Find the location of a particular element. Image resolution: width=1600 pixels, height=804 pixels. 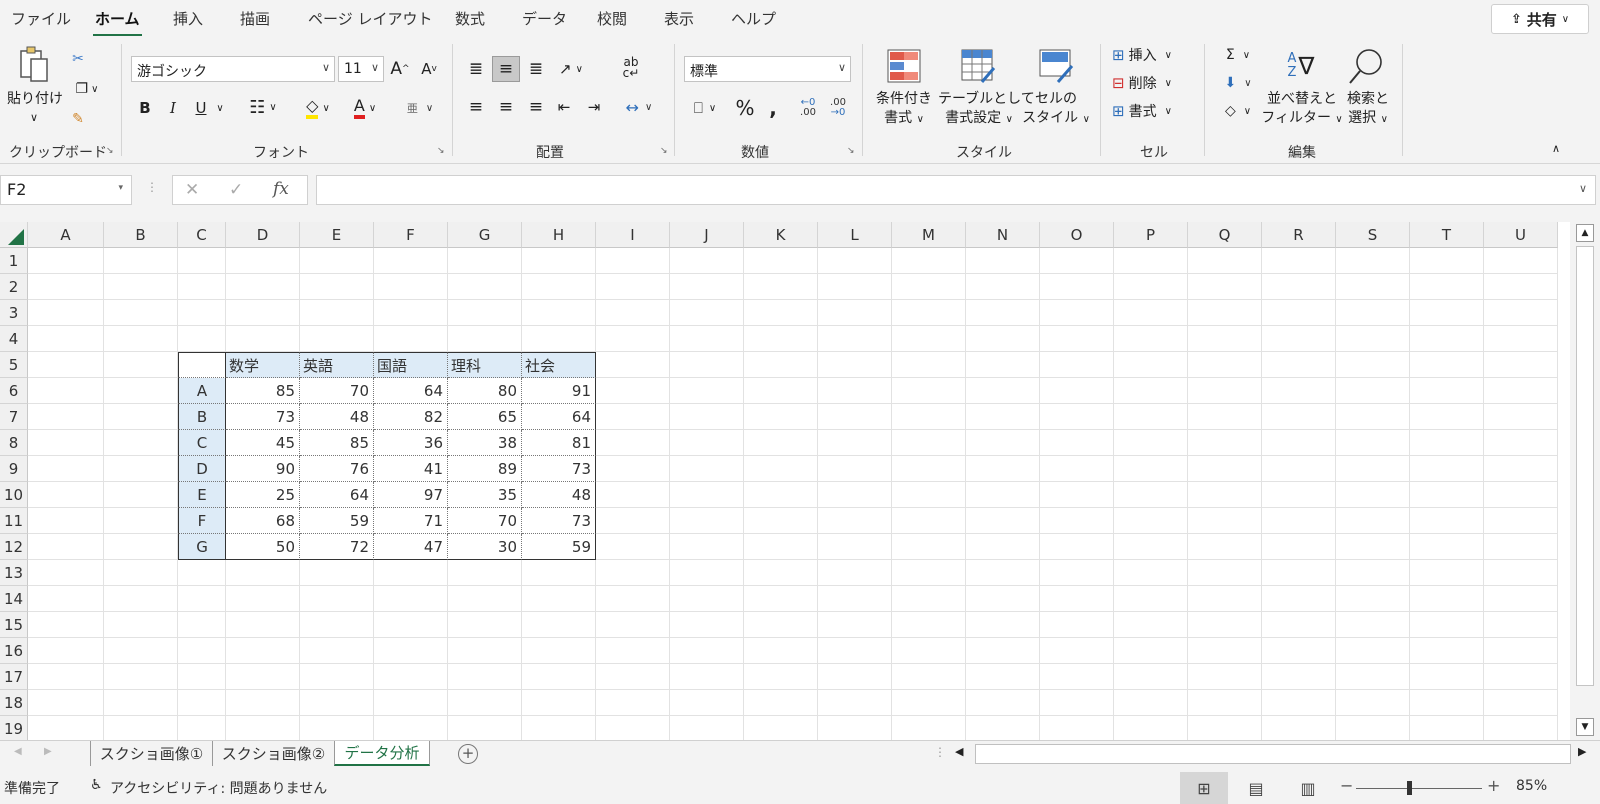

insert-cells-button: ⊞ 挿入 ∨ is located at coordinates (1152, 55).